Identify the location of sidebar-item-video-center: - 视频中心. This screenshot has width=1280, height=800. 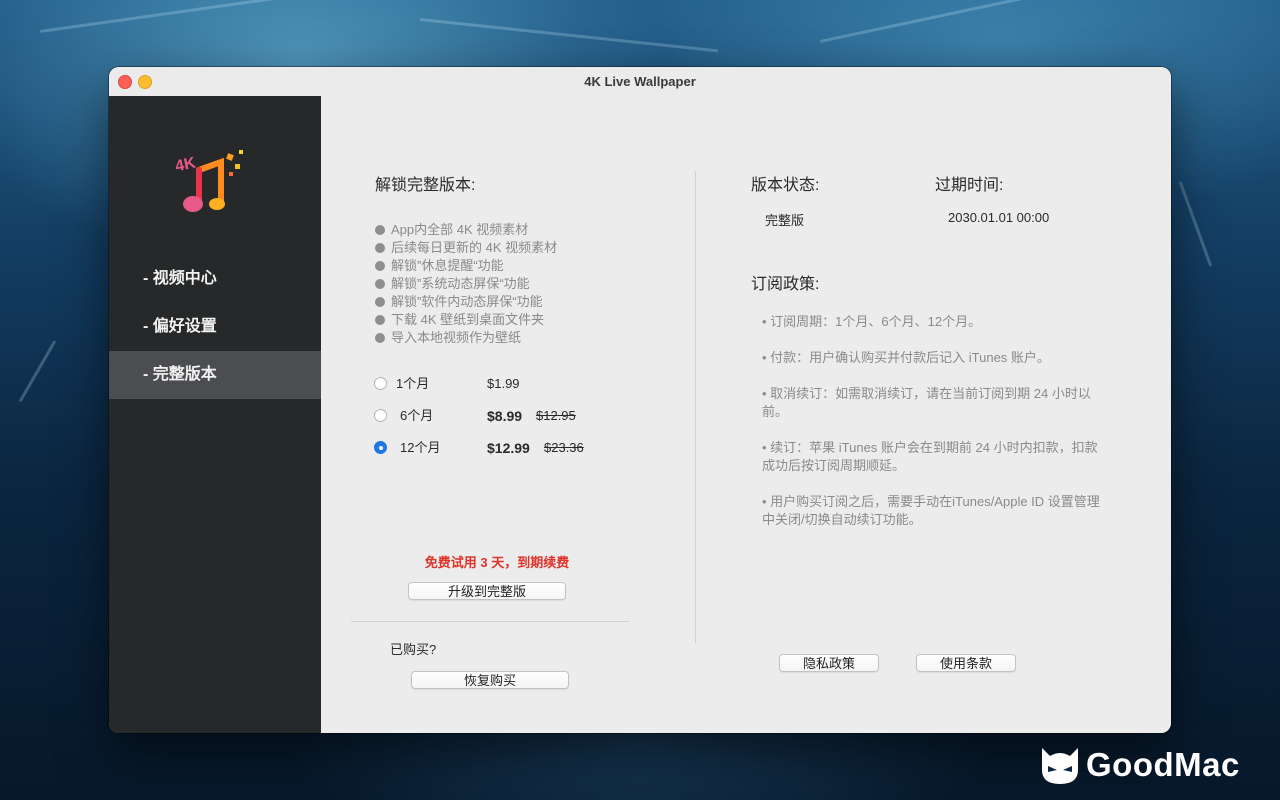
(215, 279).